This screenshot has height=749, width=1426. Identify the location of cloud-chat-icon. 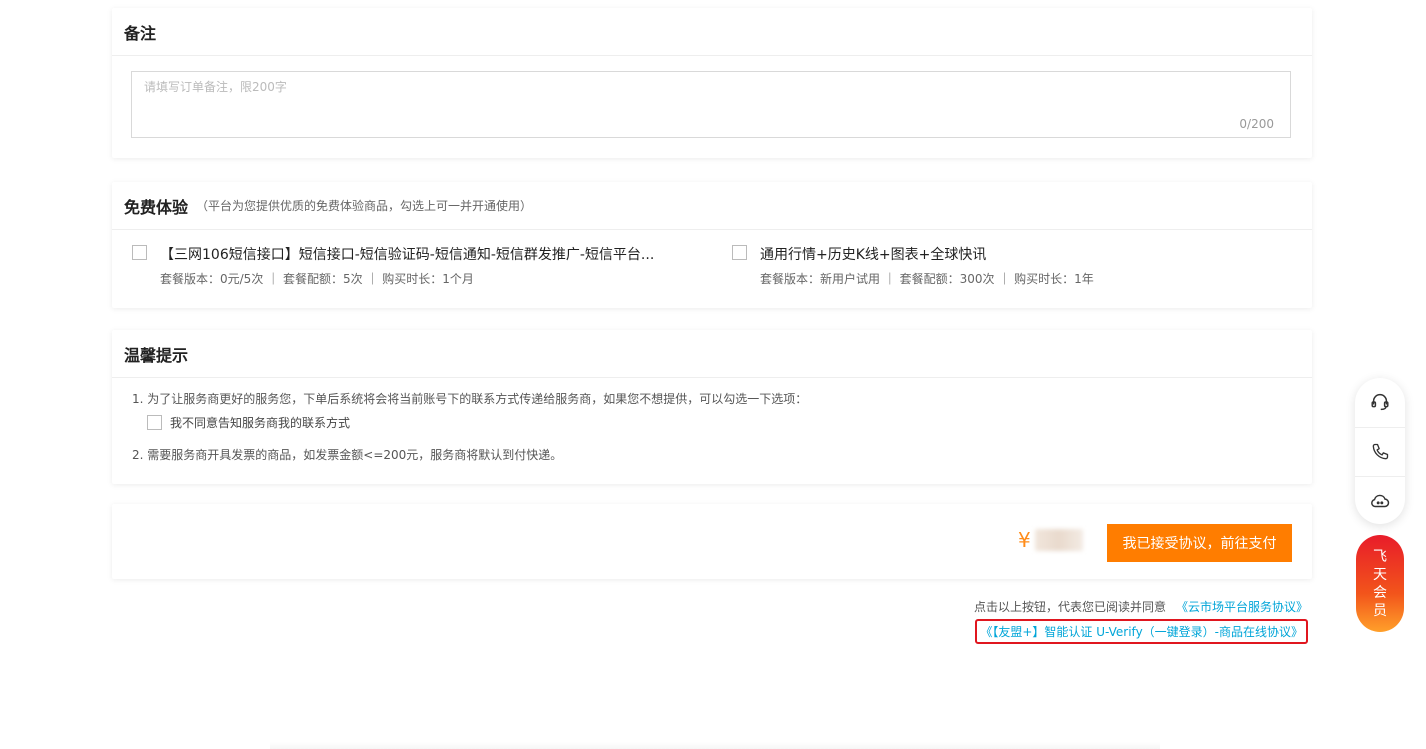
(1380, 500).